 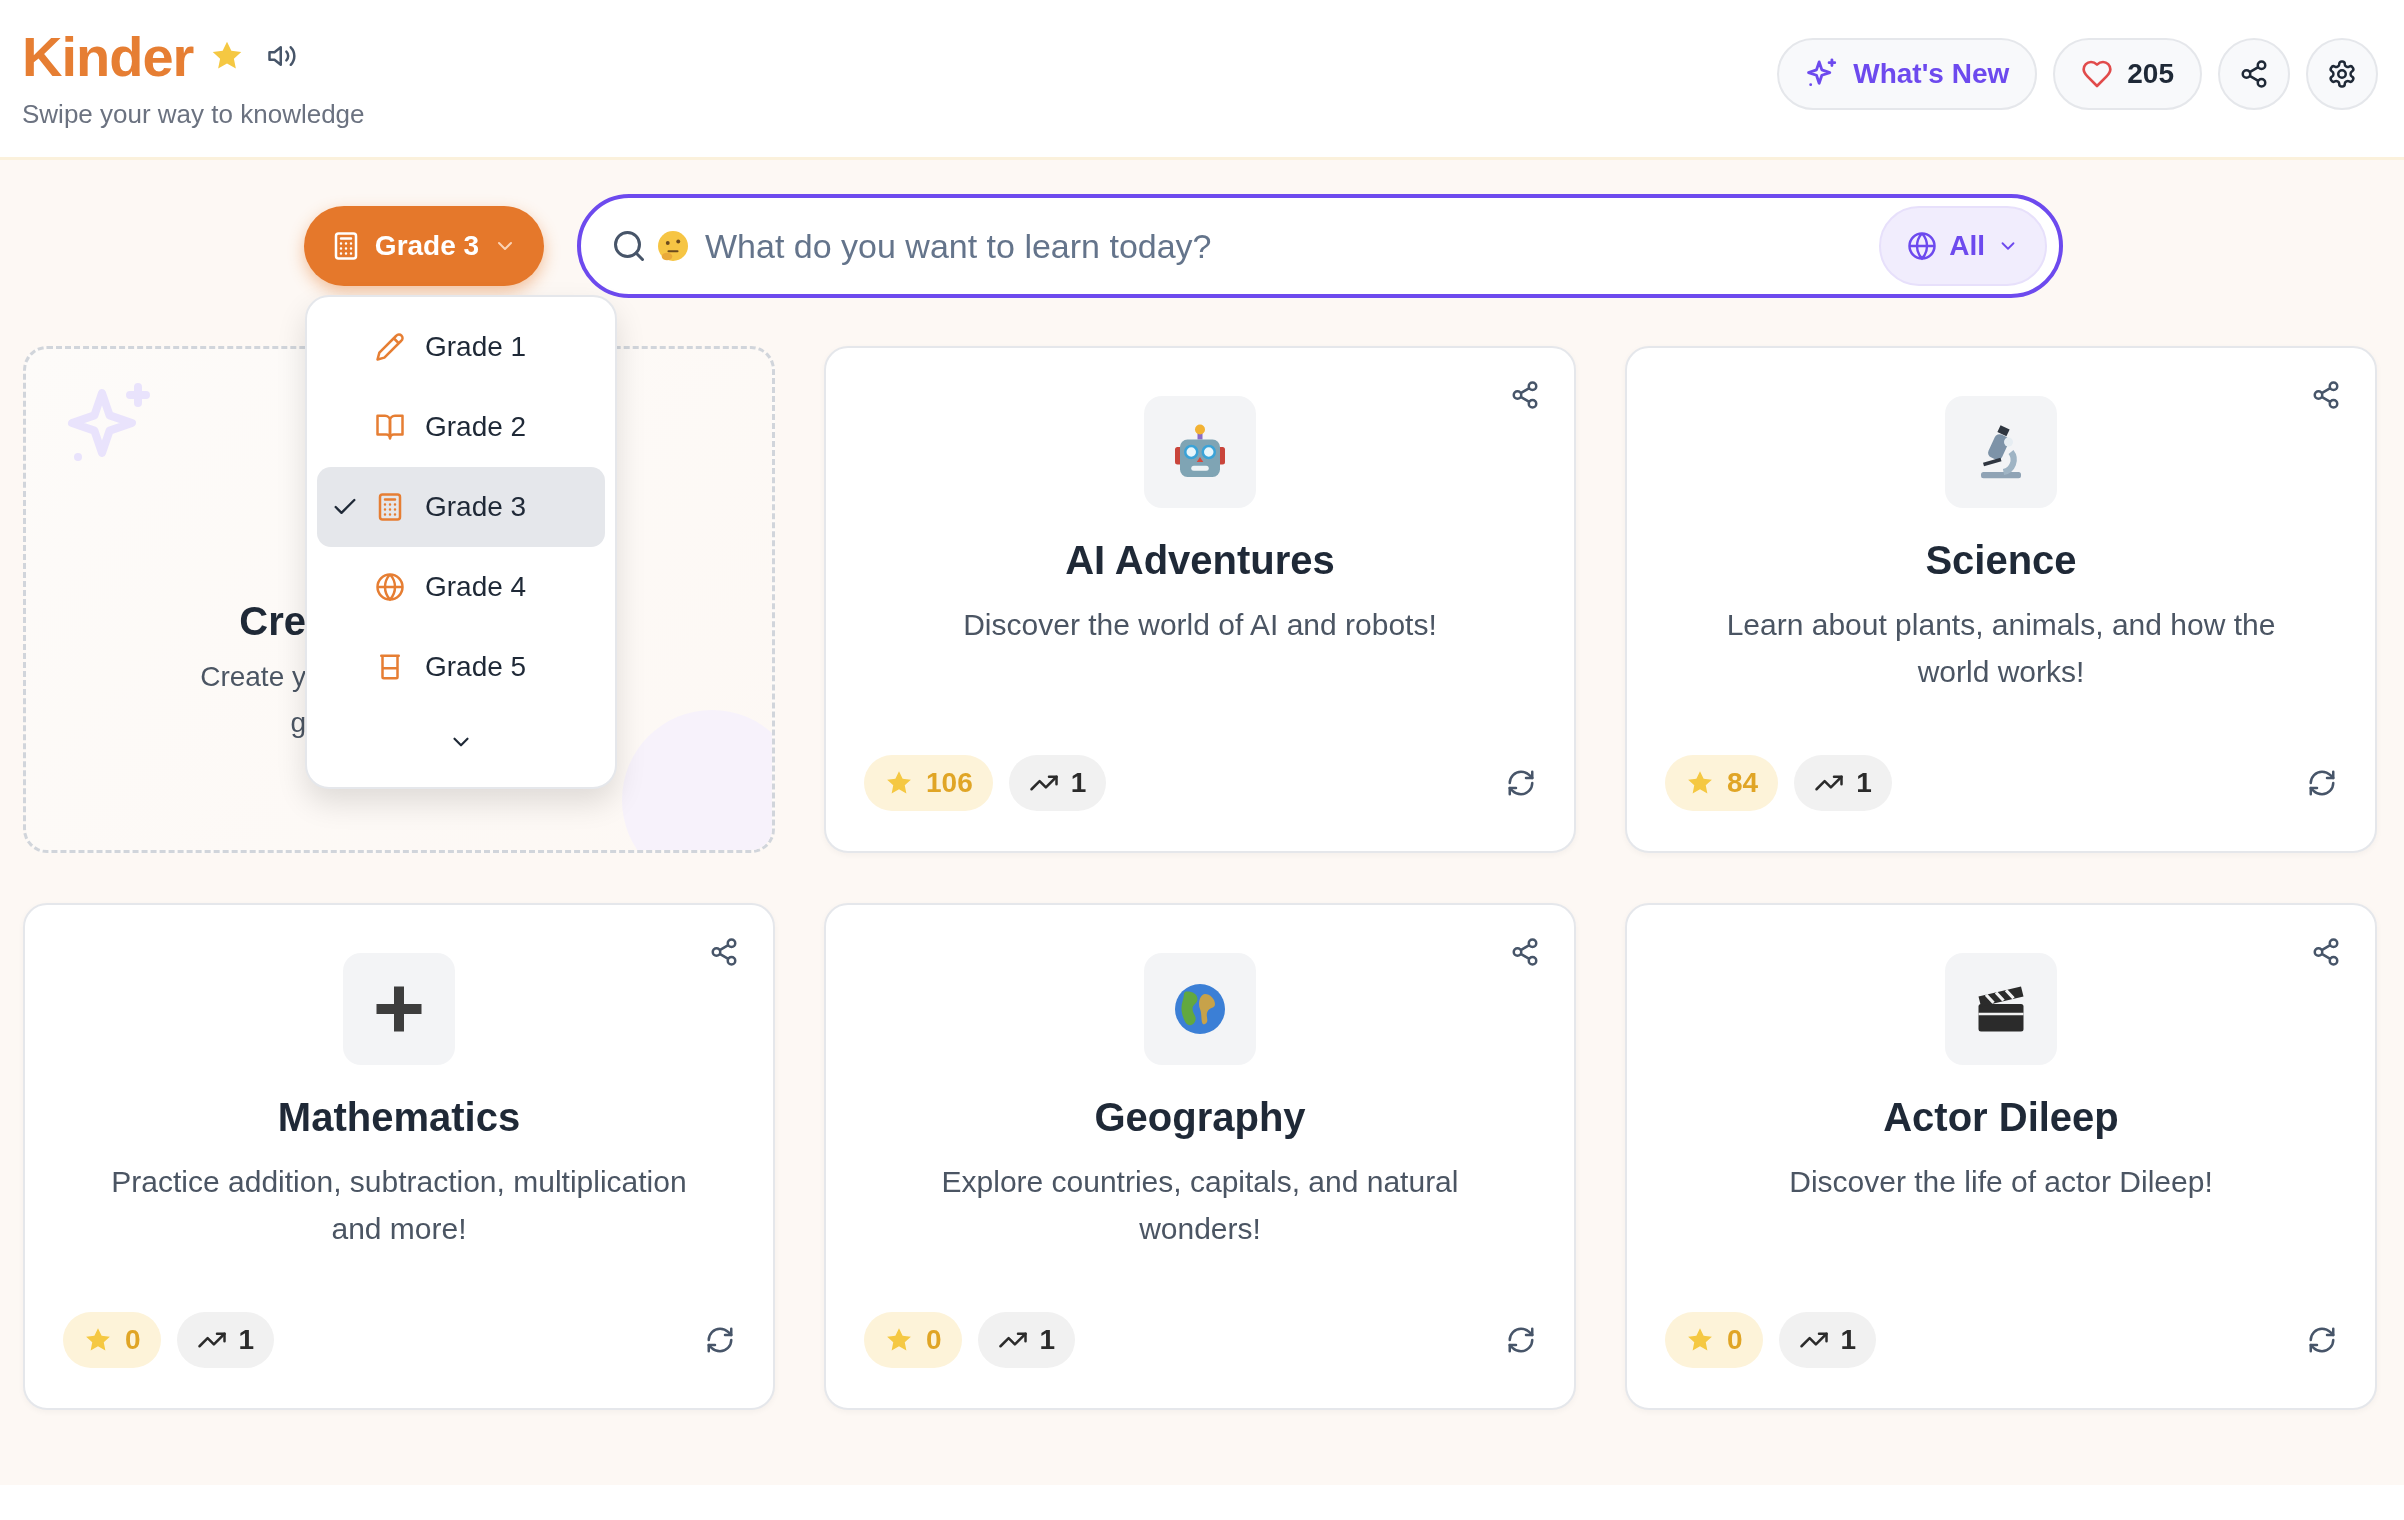 What do you see at coordinates (1200, 1156) in the screenshot?
I see `topic-card: Geography Explore countries, capitals, and natural wonders! 0 1` at bounding box center [1200, 1156].